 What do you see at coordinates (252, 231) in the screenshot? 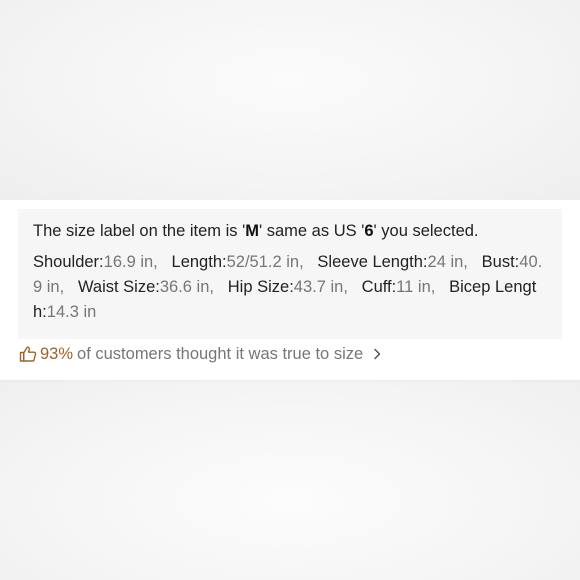
I see `size-label: M` at bounding box center [252, 231].